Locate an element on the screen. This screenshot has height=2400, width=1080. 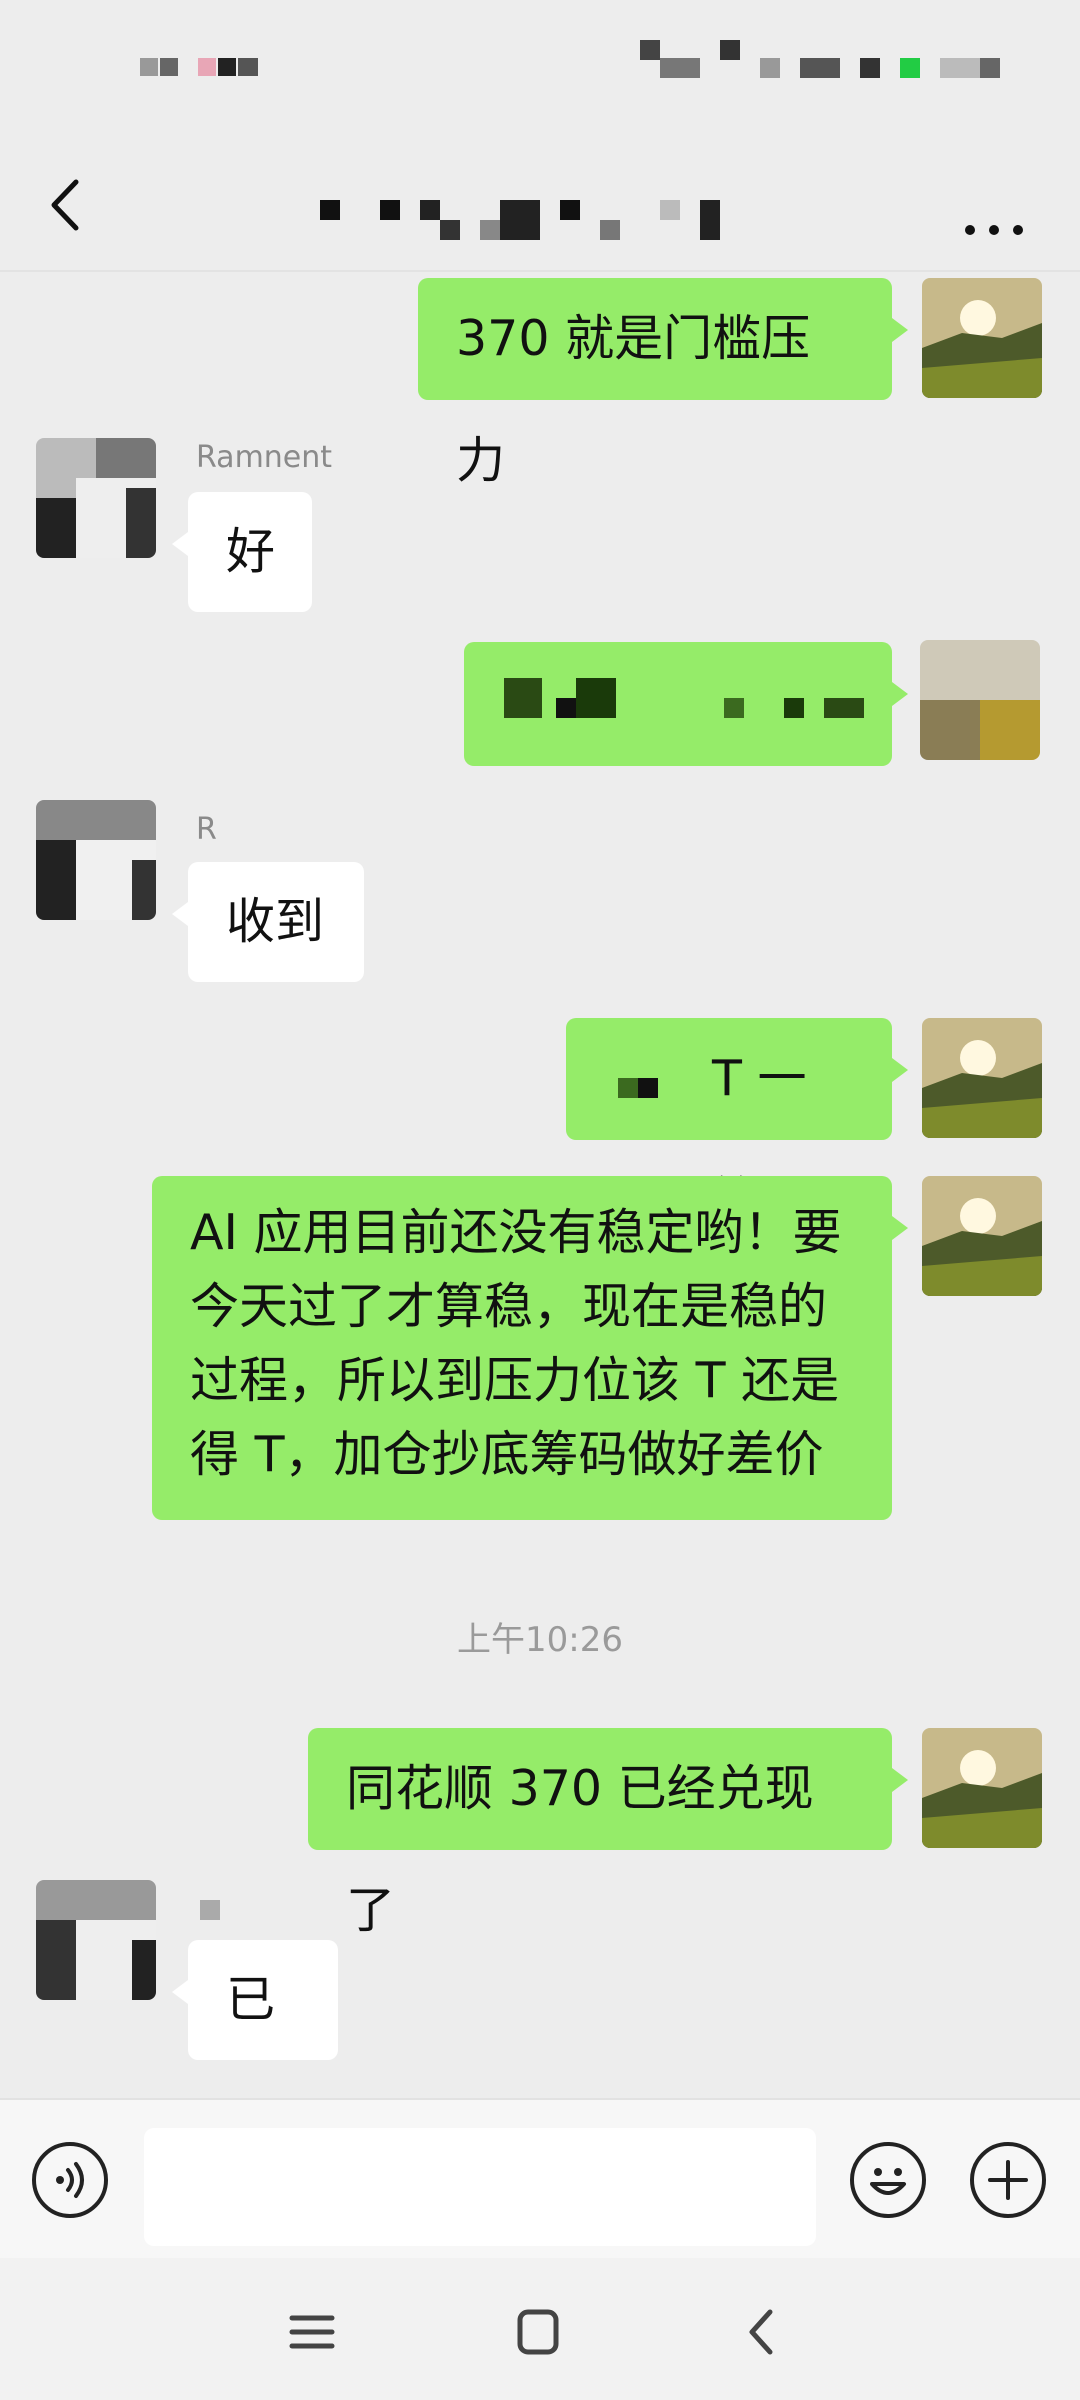
system-navigation-bar is located at coordinates (540, 2329).